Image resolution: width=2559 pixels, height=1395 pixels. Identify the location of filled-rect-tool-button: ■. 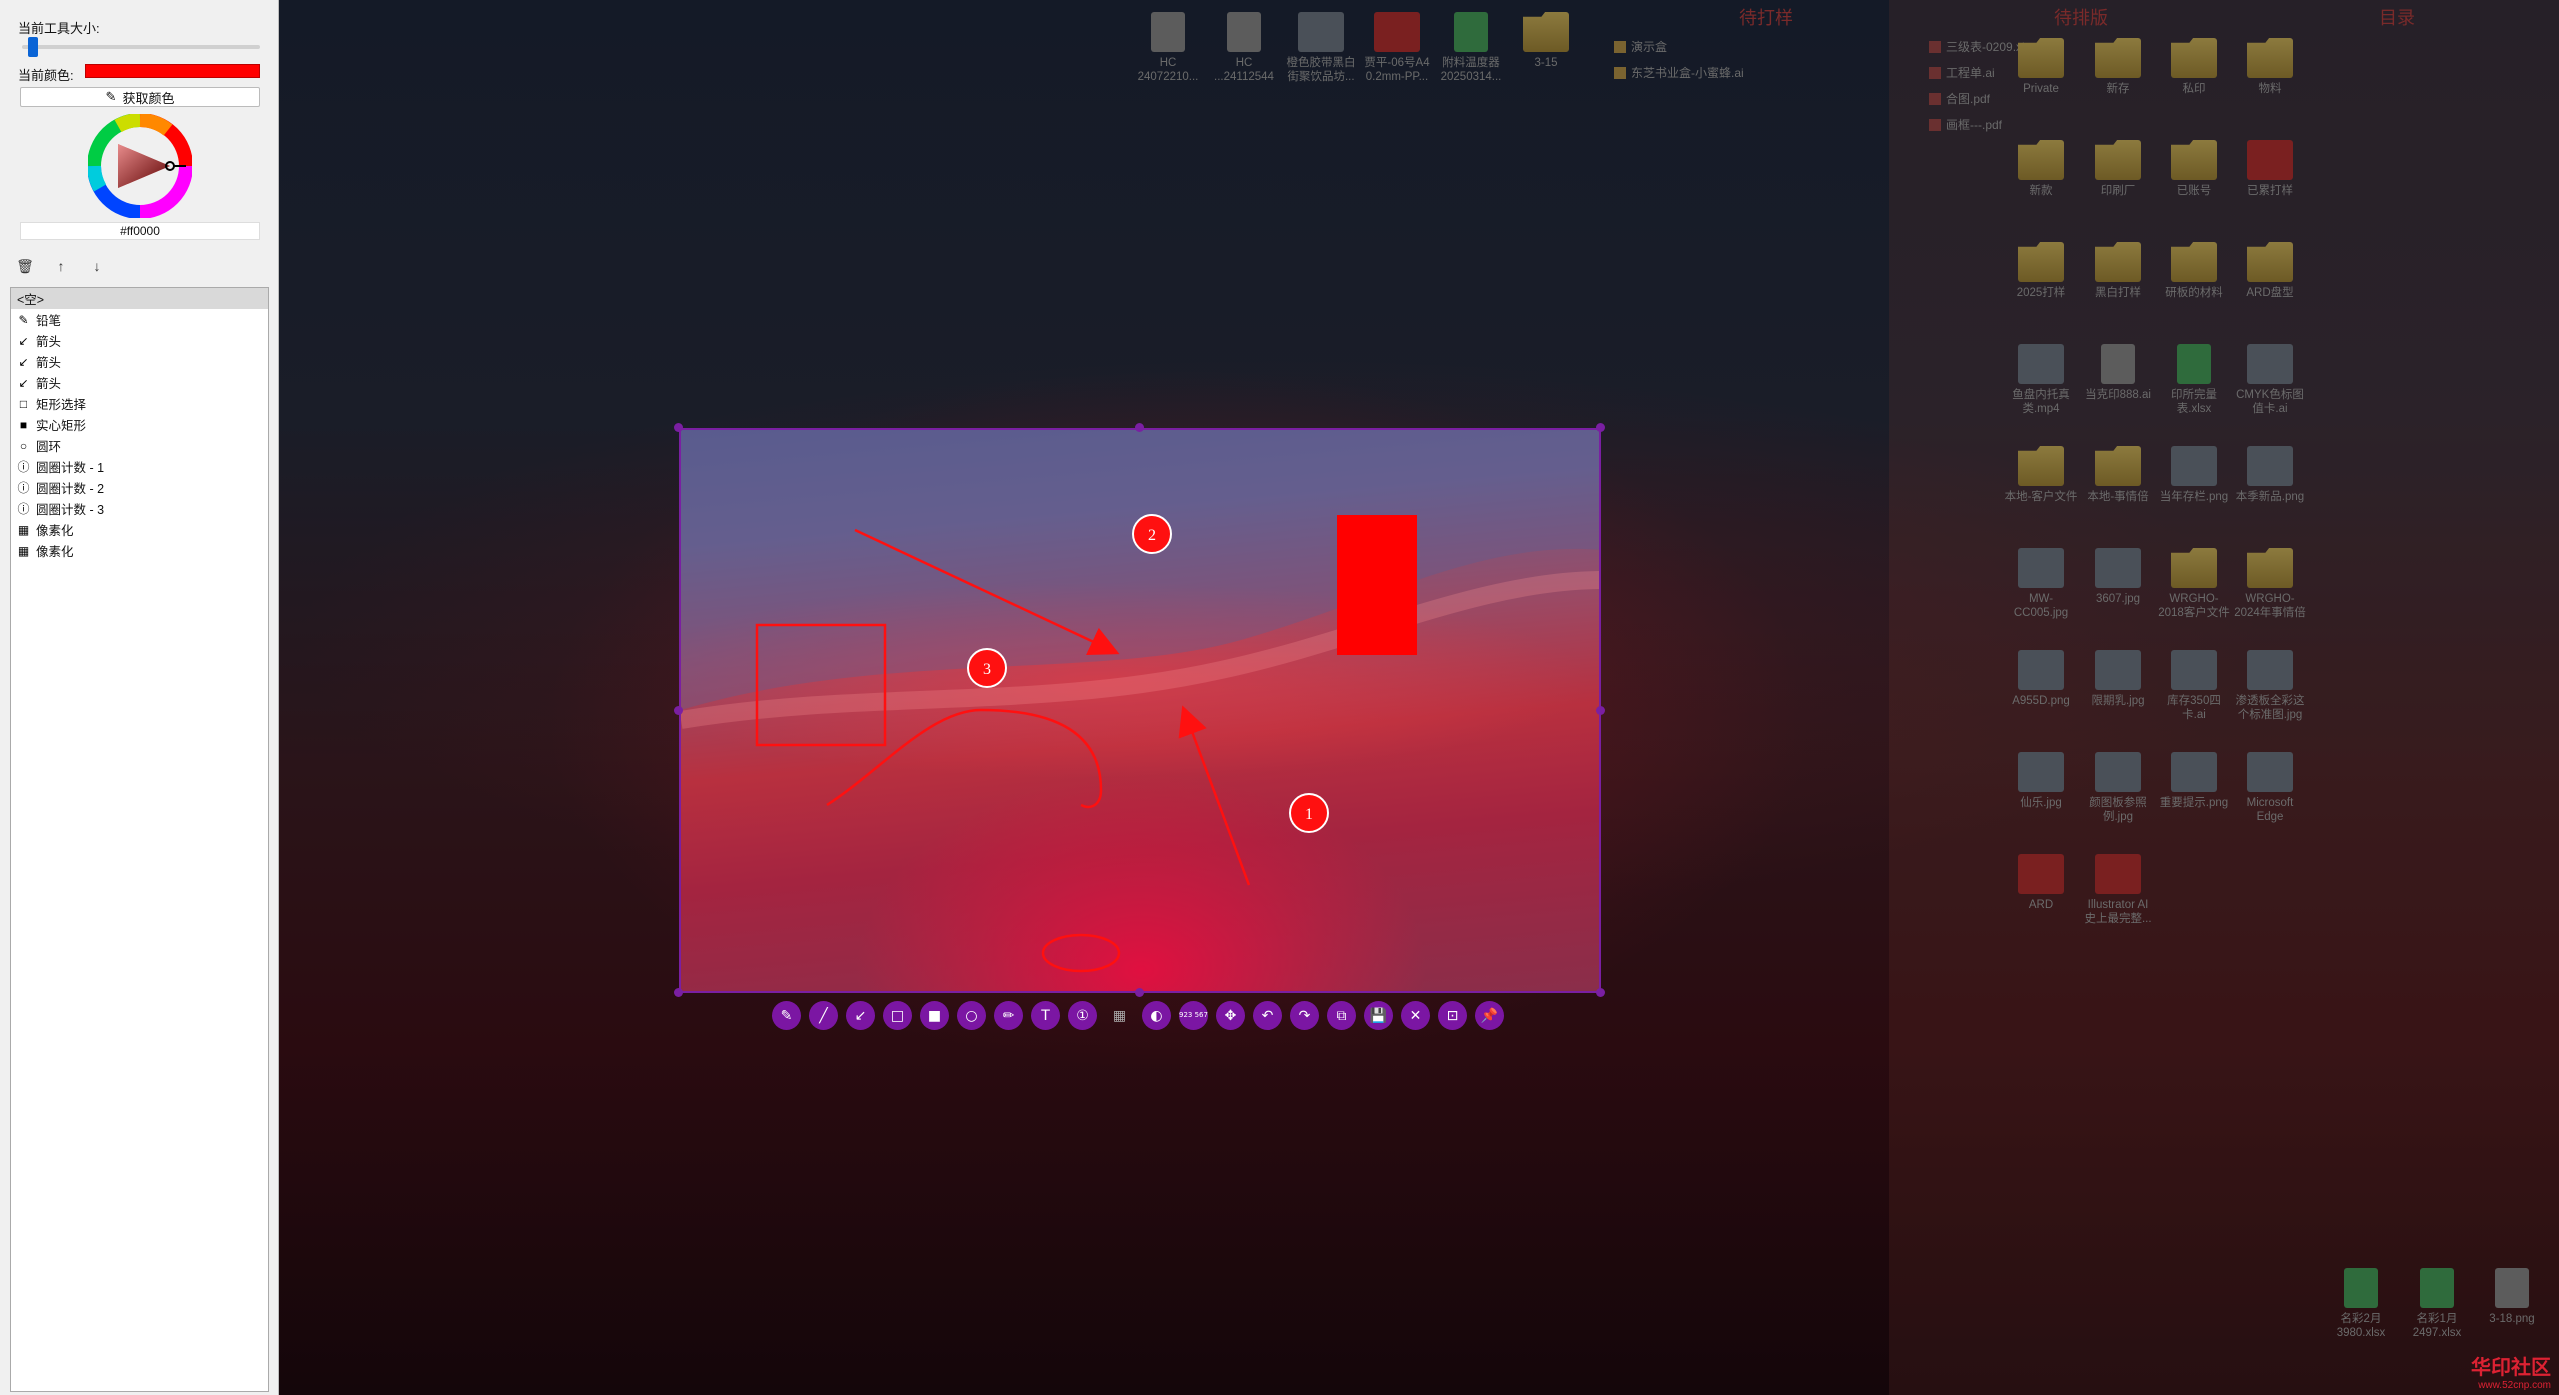
(934, 1015).